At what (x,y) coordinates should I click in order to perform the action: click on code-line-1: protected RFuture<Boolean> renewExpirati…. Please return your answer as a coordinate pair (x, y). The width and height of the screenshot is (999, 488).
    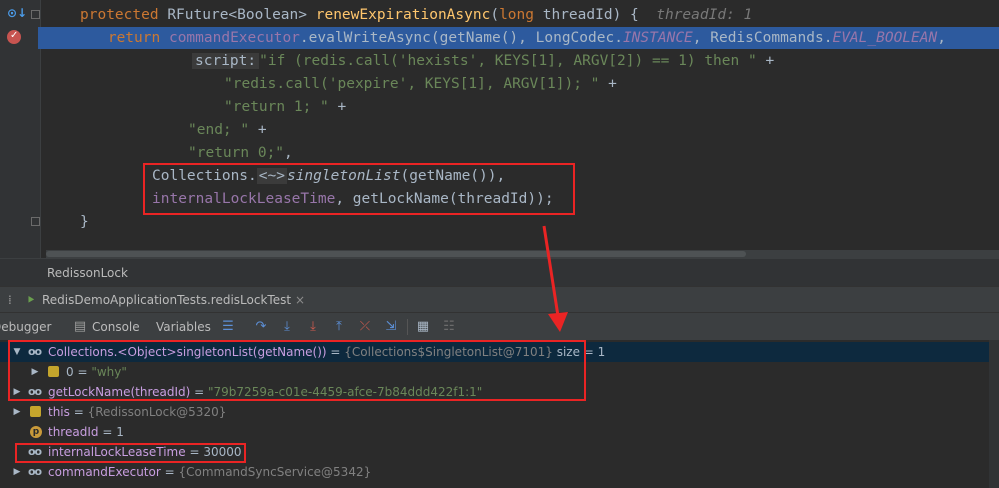
    Looking at the image, I should click on (416, 15).